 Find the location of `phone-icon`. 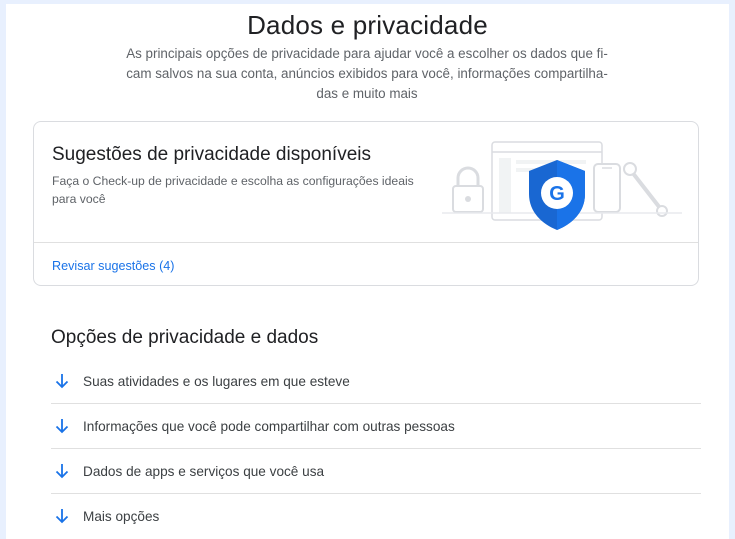

phone-icon is located at coordinates (607, 188).